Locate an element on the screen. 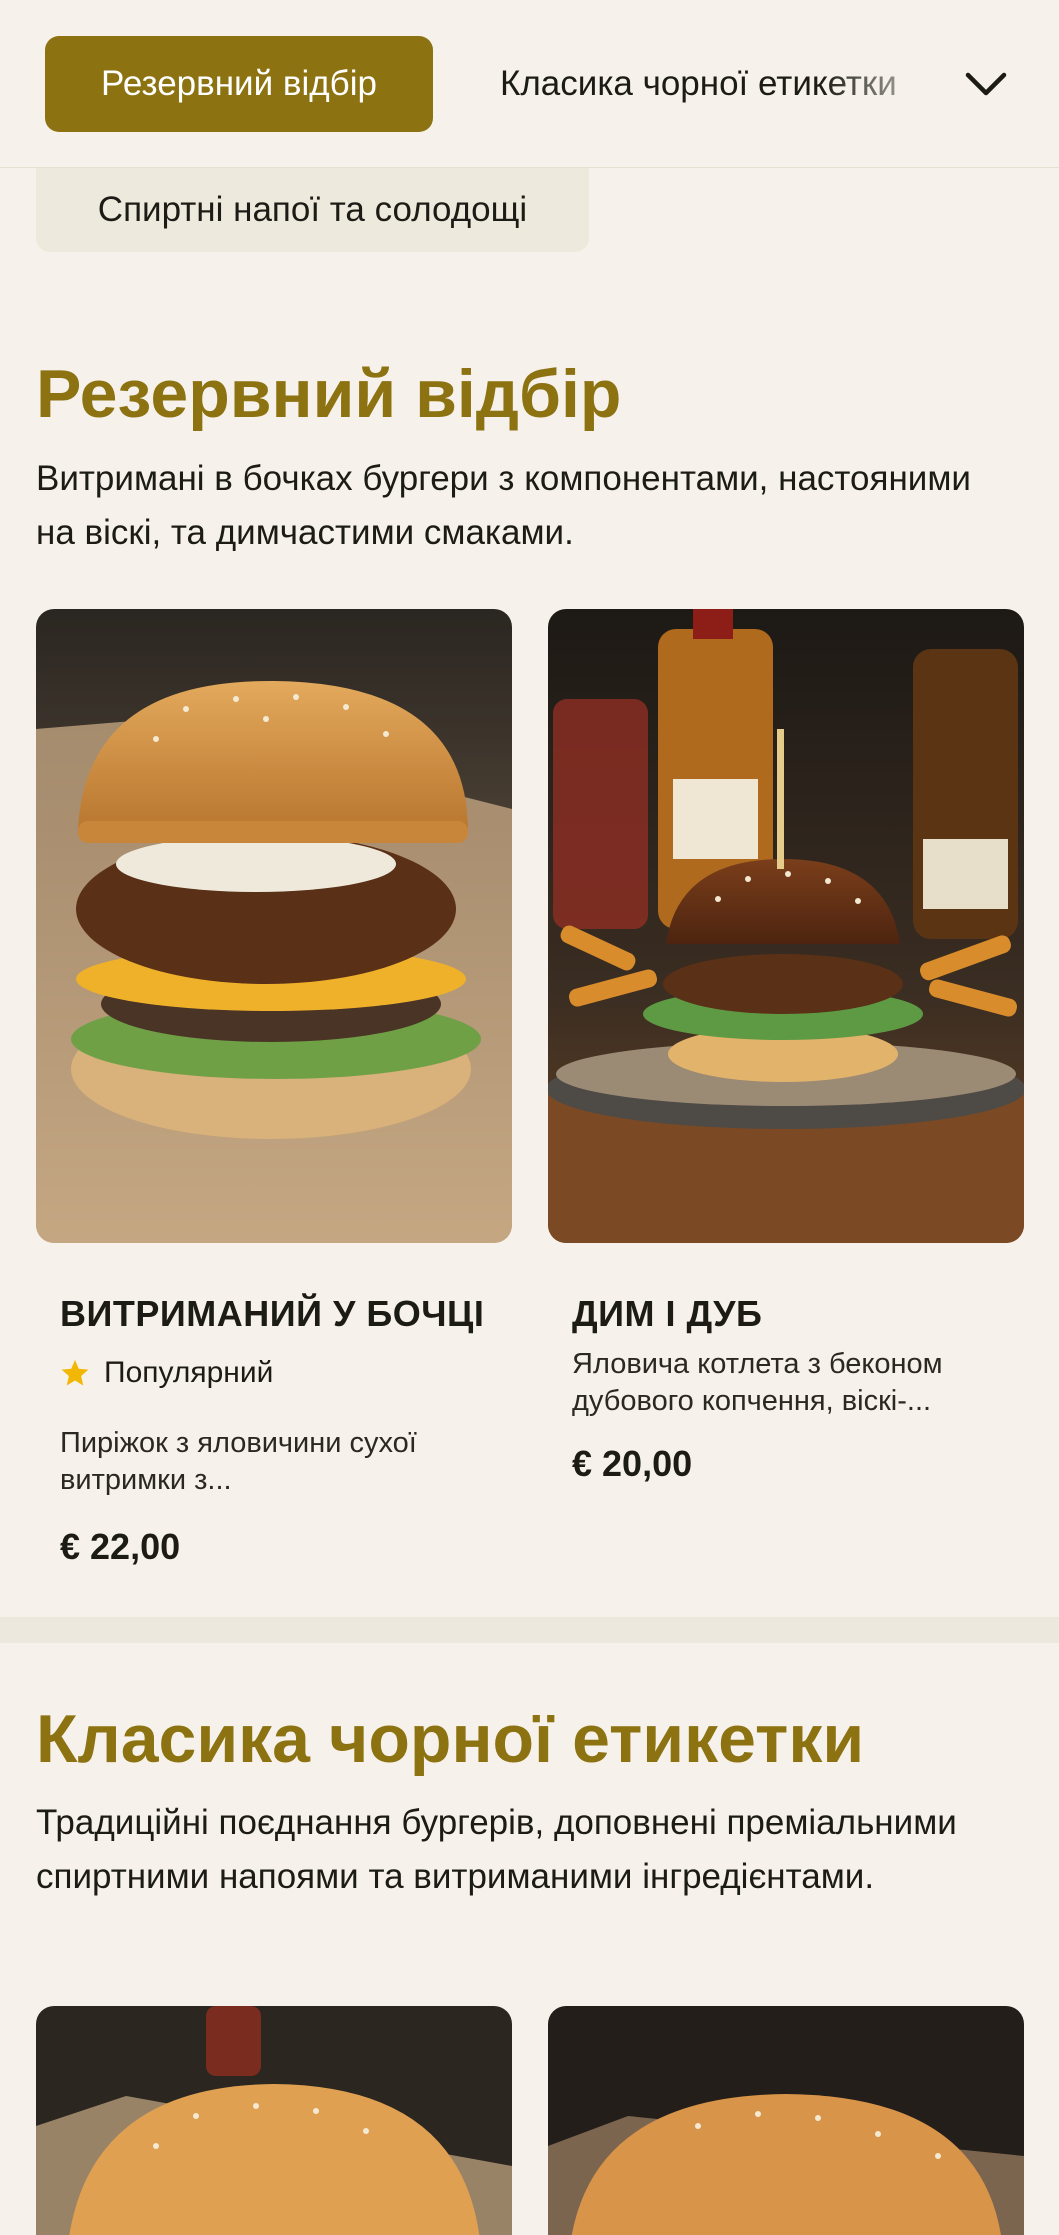 This screenshot has height=2235, width=1059. popular-badge: Популярний is located at coordinates (166, 1373).